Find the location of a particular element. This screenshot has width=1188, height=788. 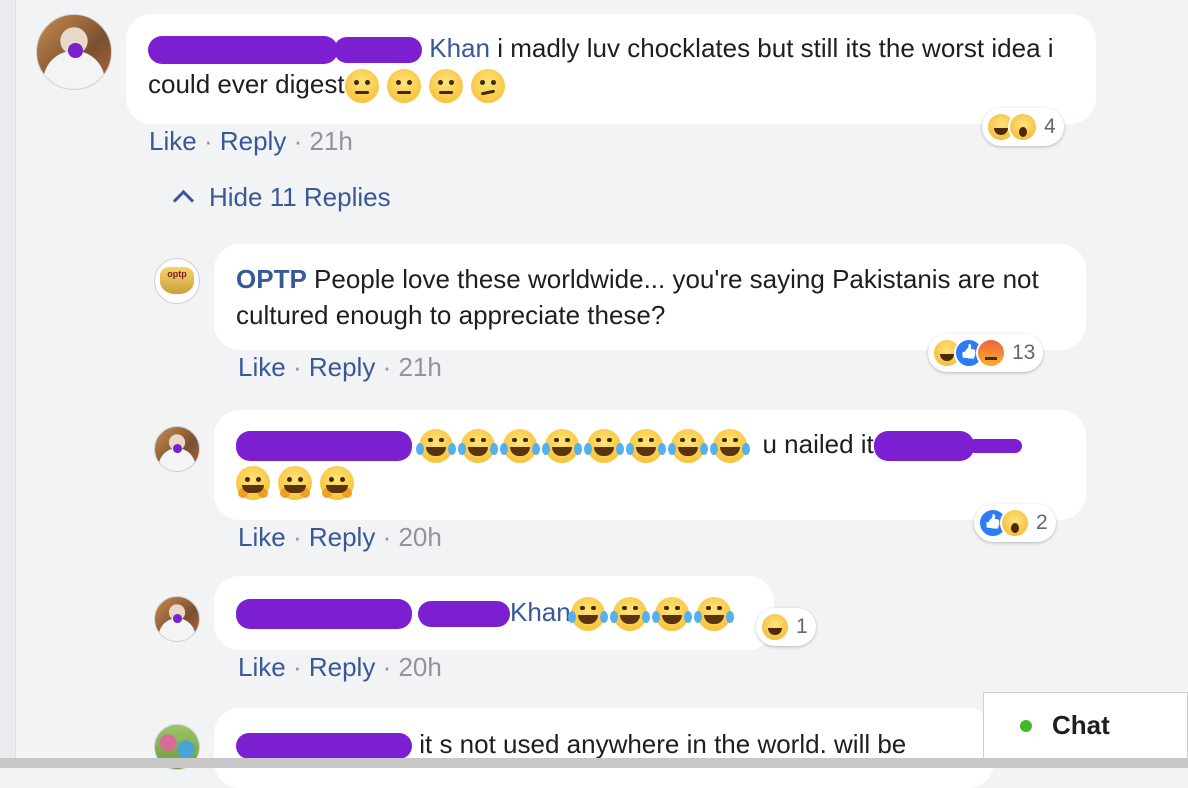

chat-label: Chat is located at coordinates (1081, 725).